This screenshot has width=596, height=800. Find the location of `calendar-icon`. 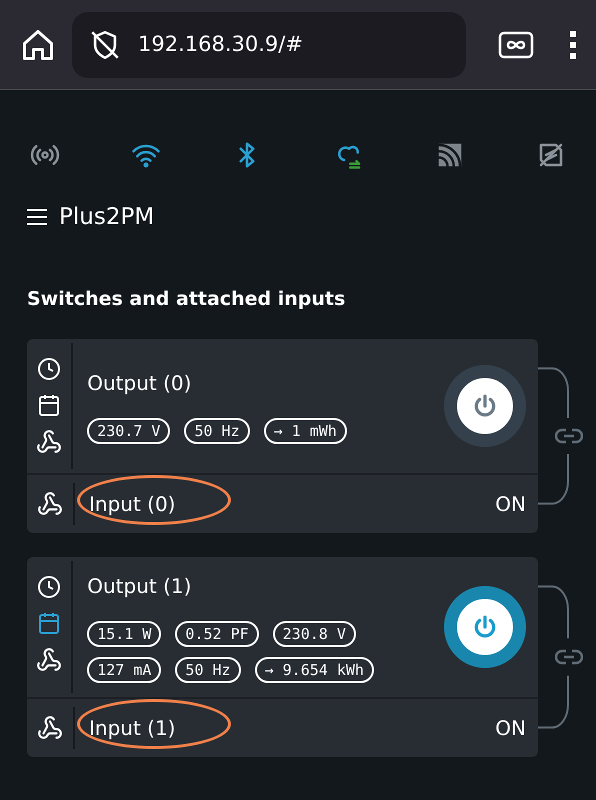

calendar-icon is located at coordinates (49, 405).